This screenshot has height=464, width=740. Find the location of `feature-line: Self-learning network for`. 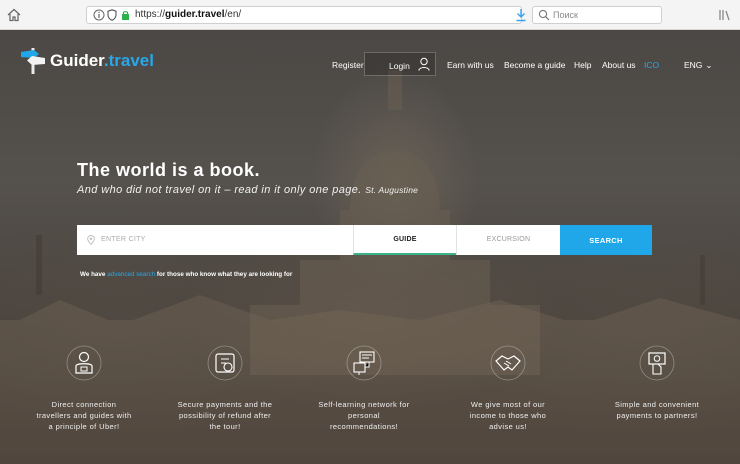

feature-line: Self-learning network for is located at coordinates (364, 404).